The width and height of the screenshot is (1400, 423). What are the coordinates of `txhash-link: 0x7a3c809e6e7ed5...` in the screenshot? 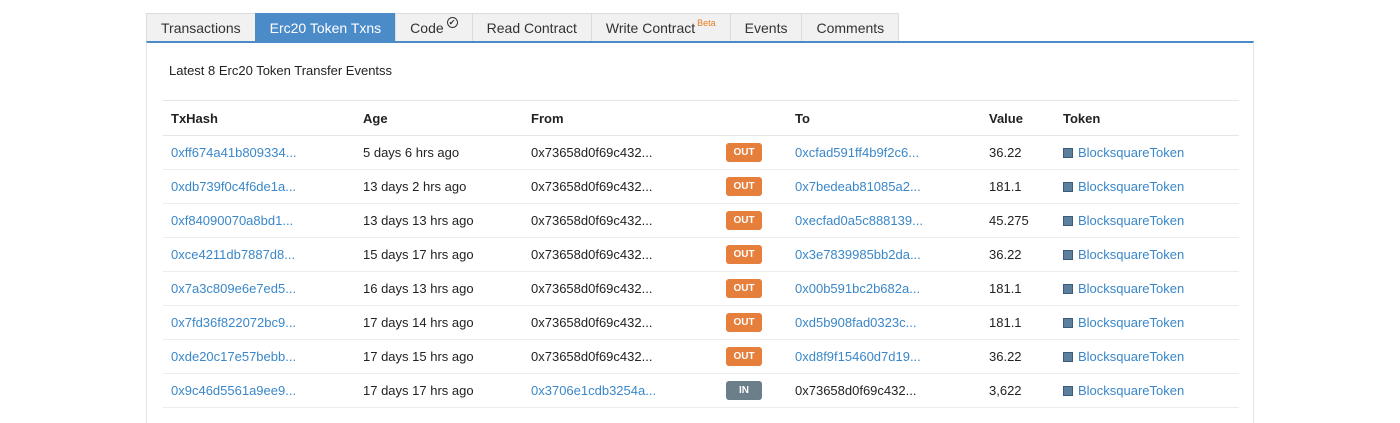 It's located at (233, 288).